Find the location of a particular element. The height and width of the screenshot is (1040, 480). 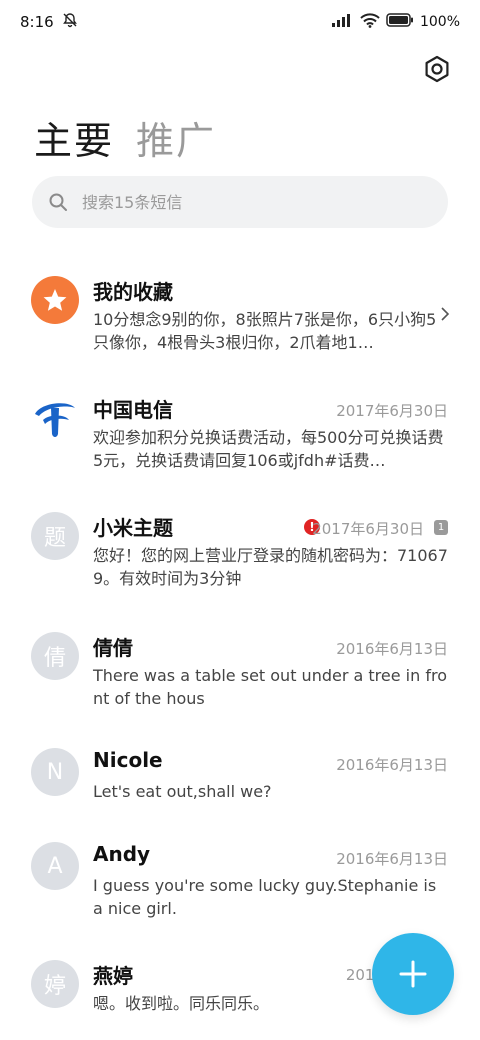

star-icon is located at coordinates (55, 300).